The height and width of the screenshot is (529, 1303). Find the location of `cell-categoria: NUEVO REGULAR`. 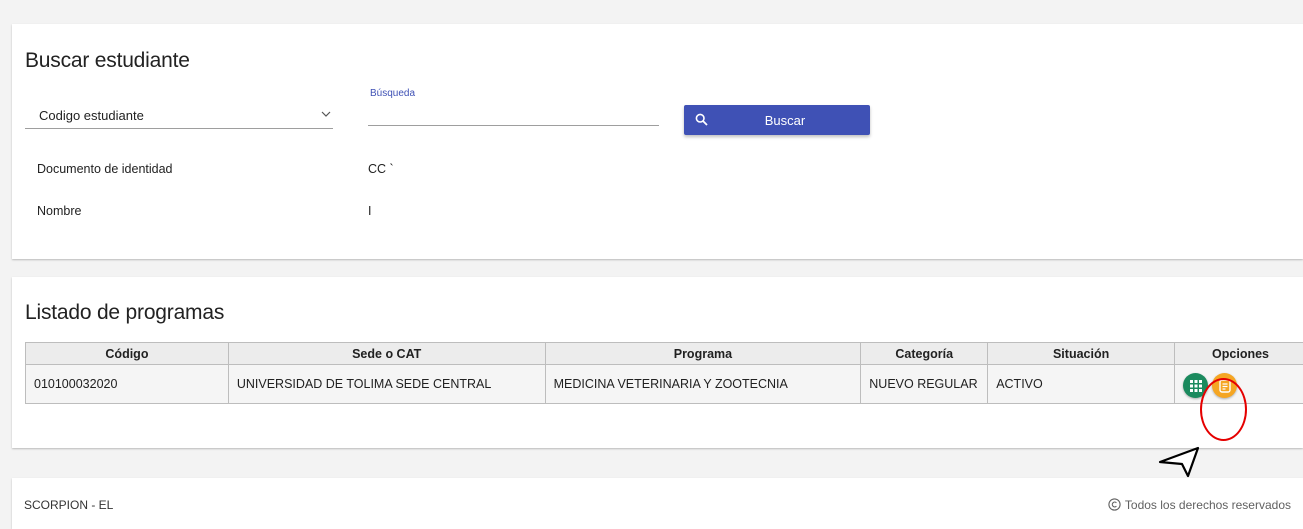

cell-categoria: NUEVO REGULAR is located at coordinates (924, 384).